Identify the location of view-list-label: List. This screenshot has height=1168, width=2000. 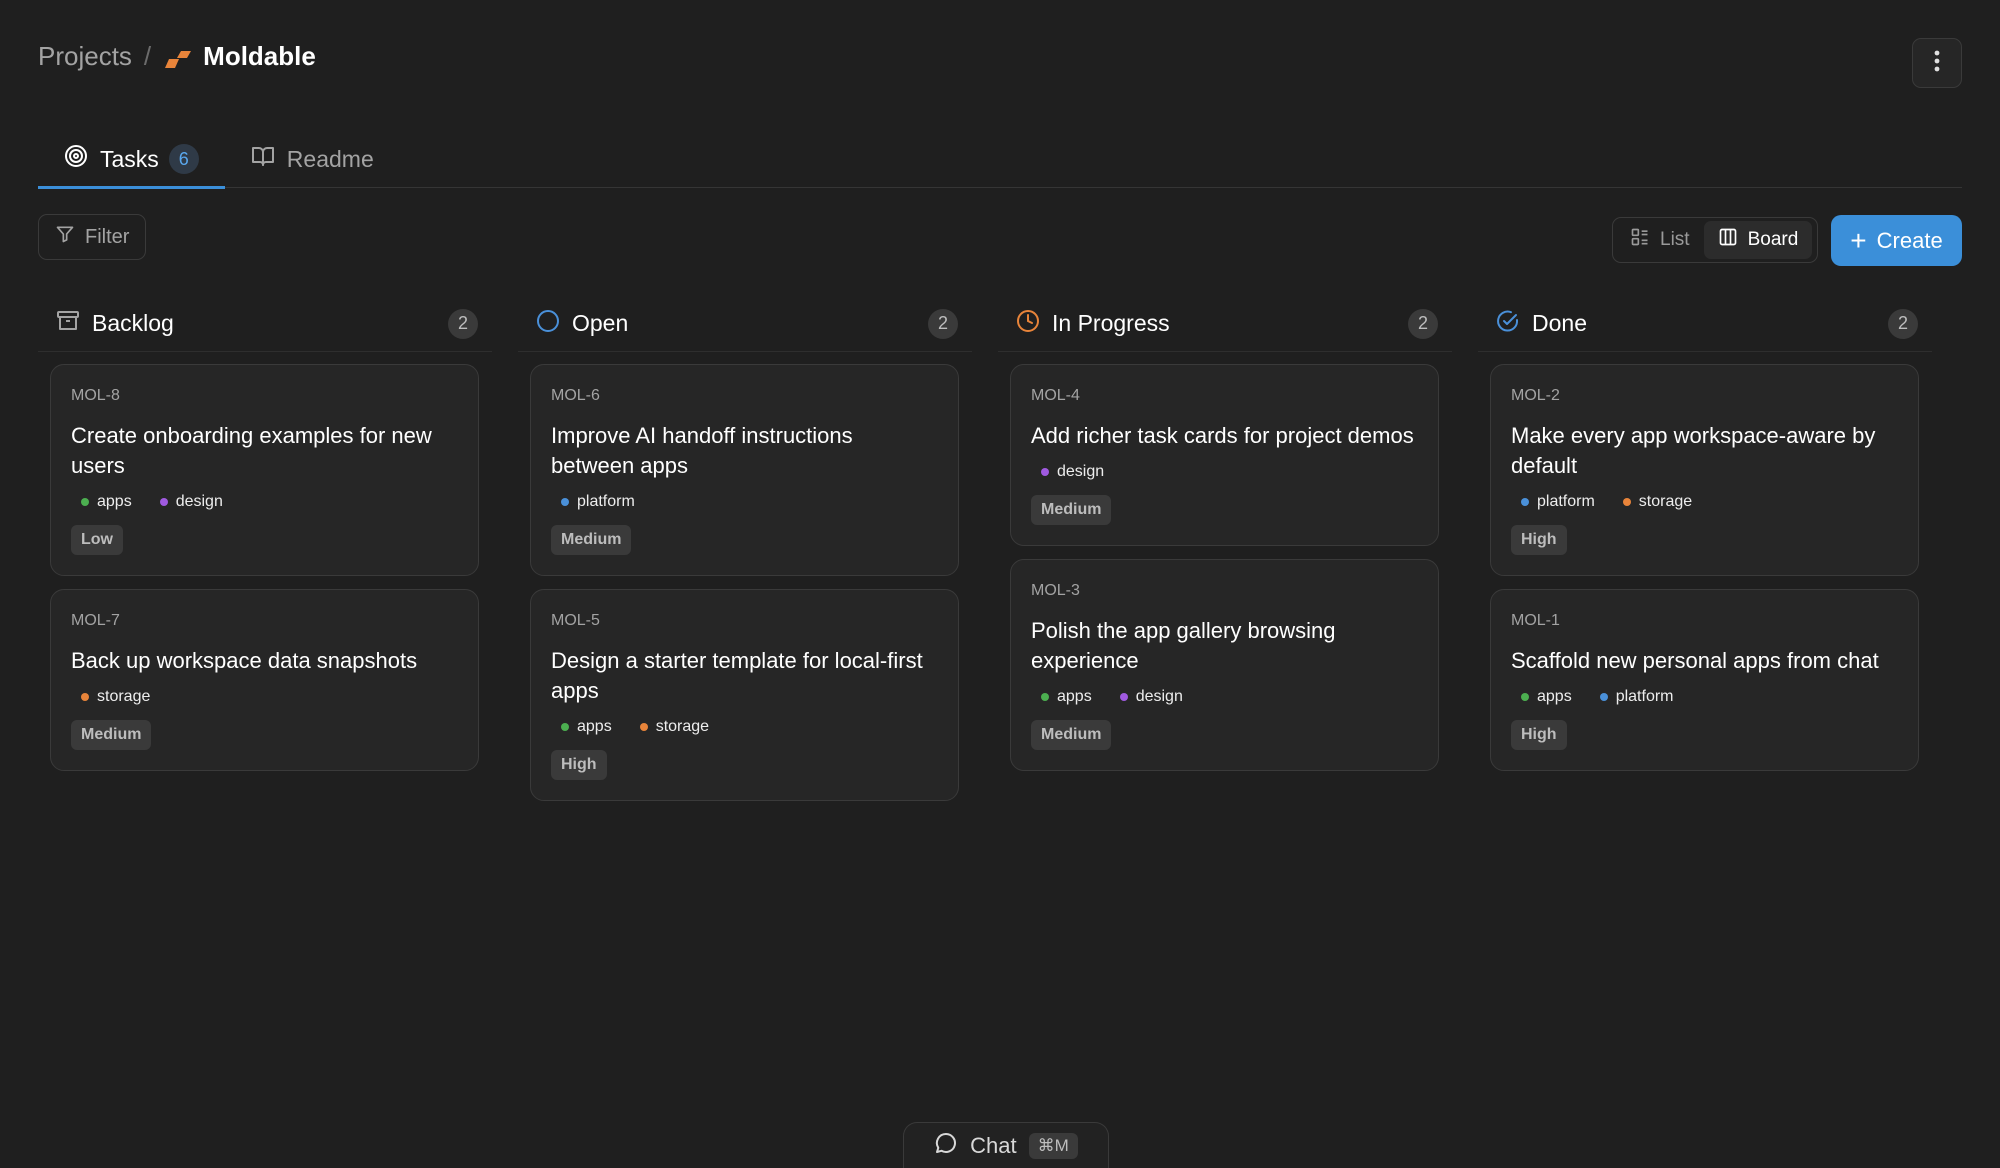
(1675, 239).